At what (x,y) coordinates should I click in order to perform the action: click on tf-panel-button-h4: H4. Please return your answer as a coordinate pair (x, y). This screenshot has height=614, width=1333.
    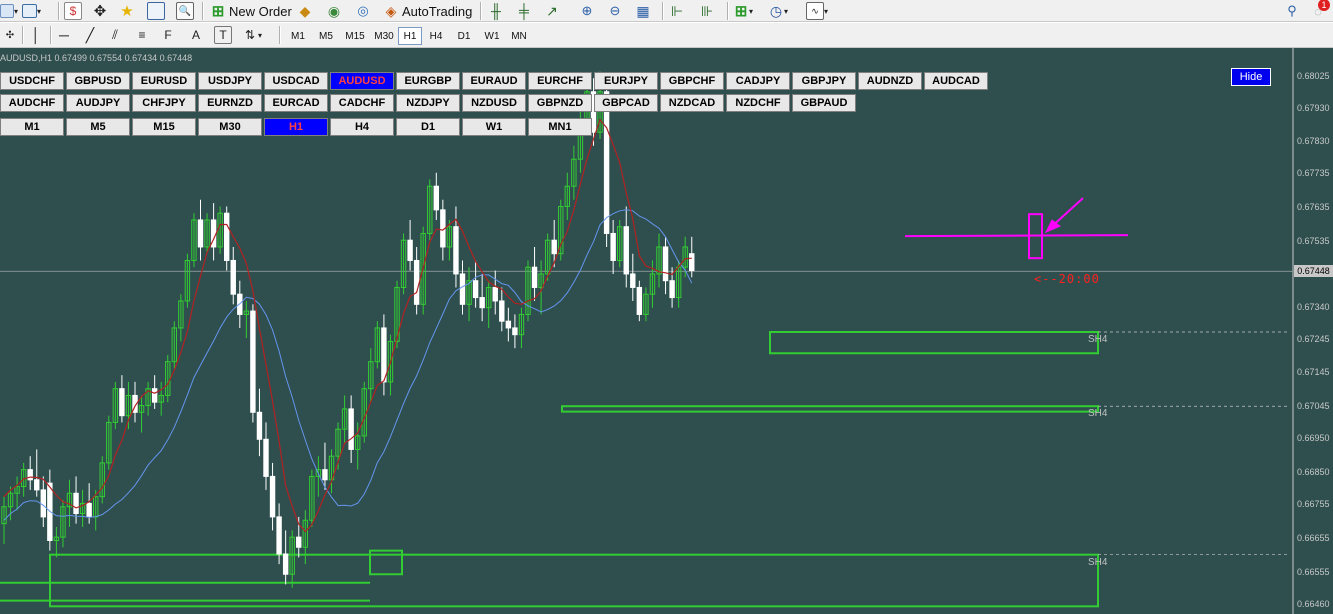
    Looking at the image, I should click on (362, 127).